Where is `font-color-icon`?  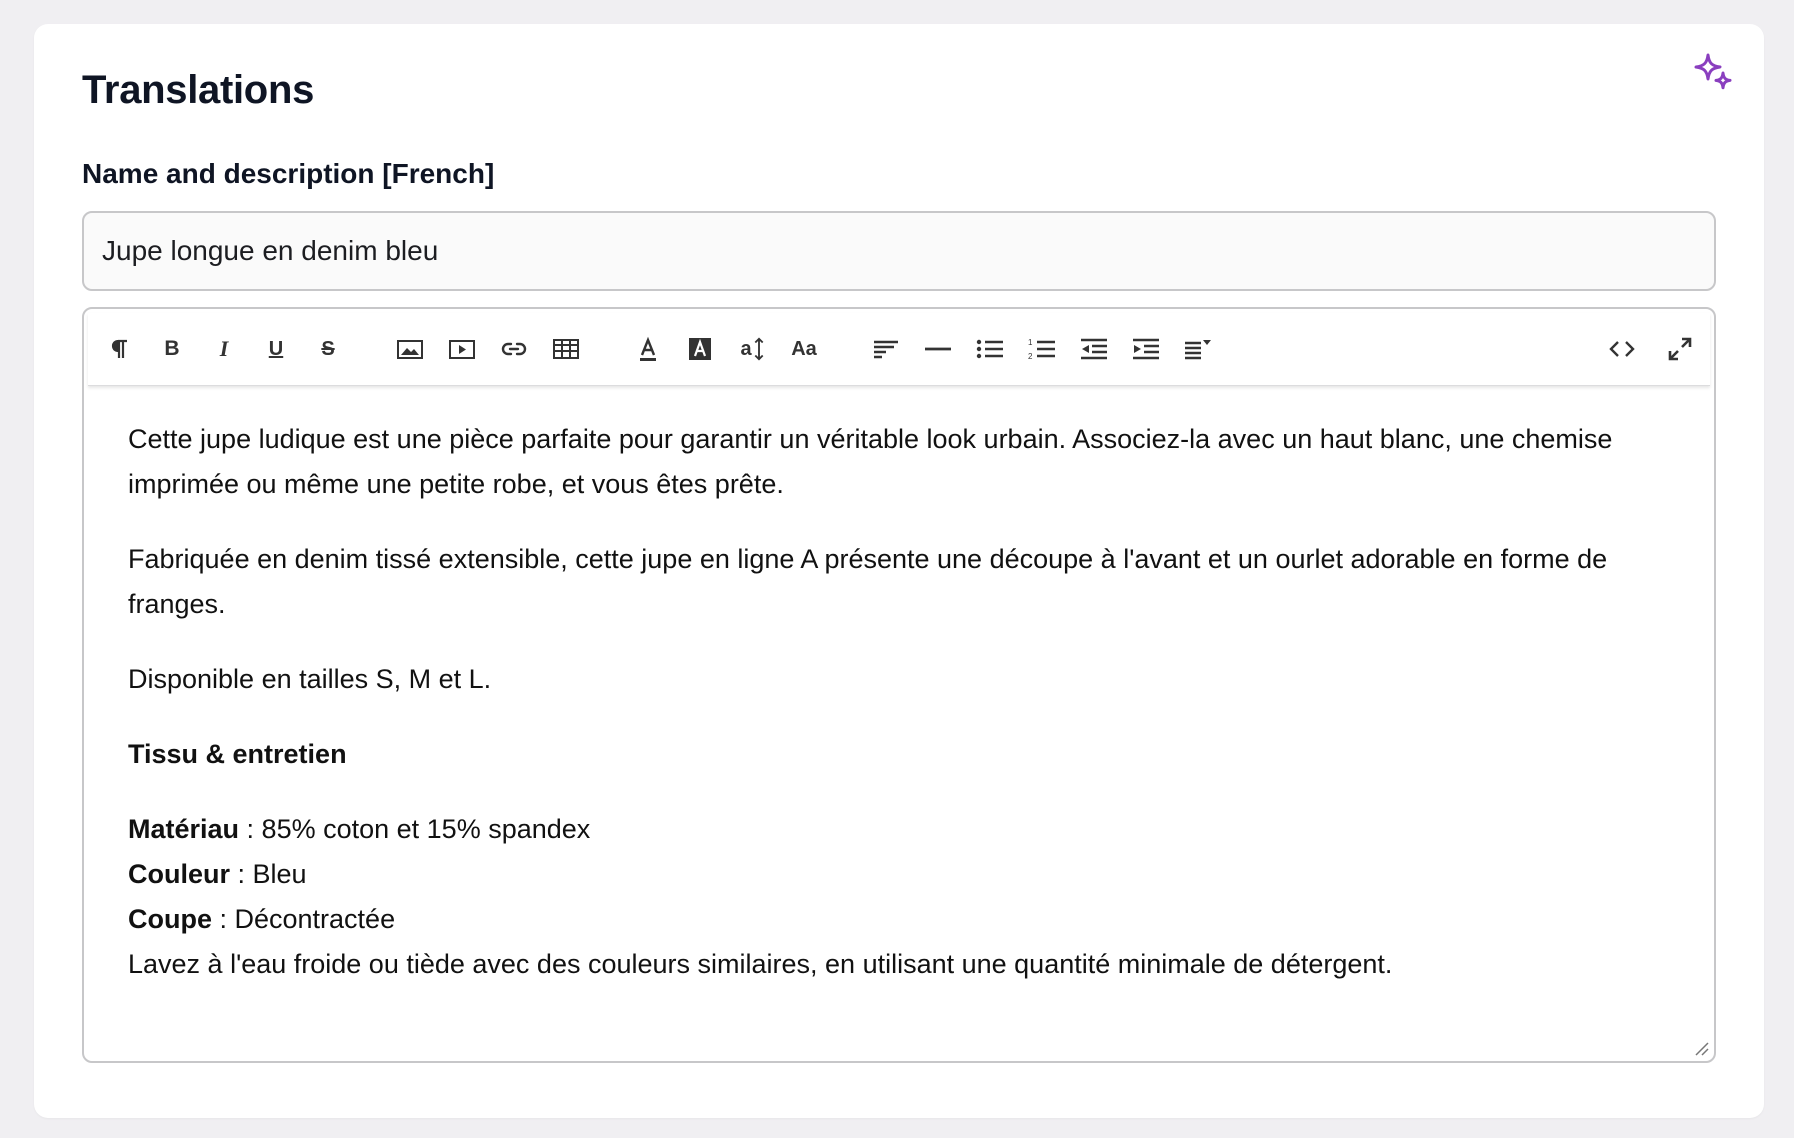 font-color-icon is located at coordinates (648, 349).